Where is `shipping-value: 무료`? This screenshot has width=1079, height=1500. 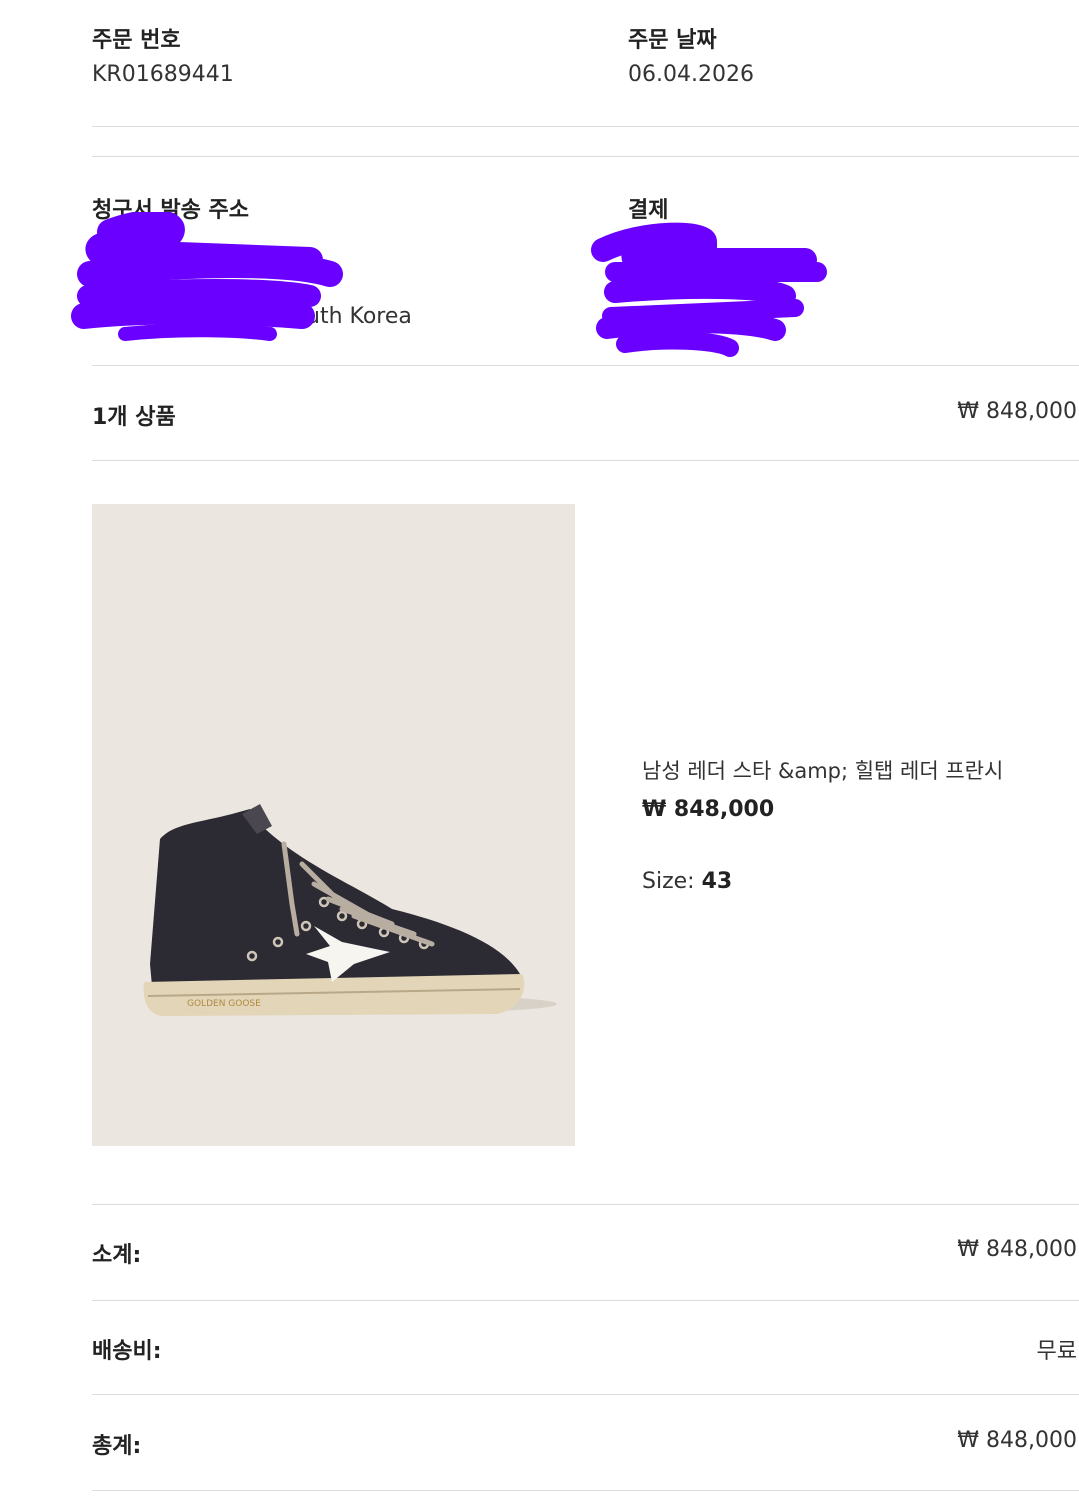 shipping-value: 무료 is located at coordinates (1056, 1351).